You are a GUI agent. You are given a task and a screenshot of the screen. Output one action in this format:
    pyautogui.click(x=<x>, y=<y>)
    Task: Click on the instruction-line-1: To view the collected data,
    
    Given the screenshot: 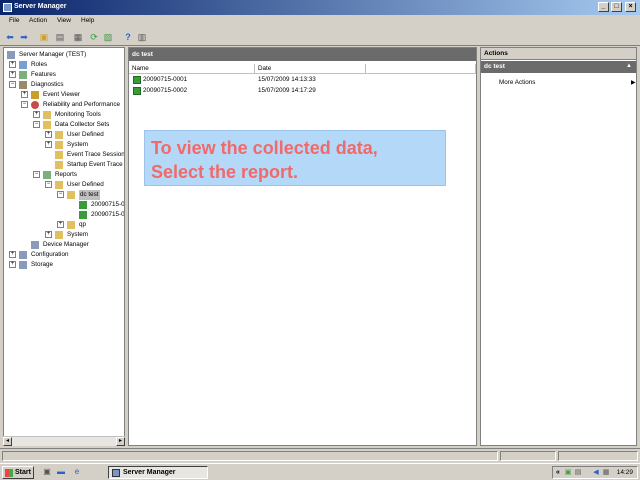 What is the action you would take?
    pyautogui.click(x=264, y=148)
    